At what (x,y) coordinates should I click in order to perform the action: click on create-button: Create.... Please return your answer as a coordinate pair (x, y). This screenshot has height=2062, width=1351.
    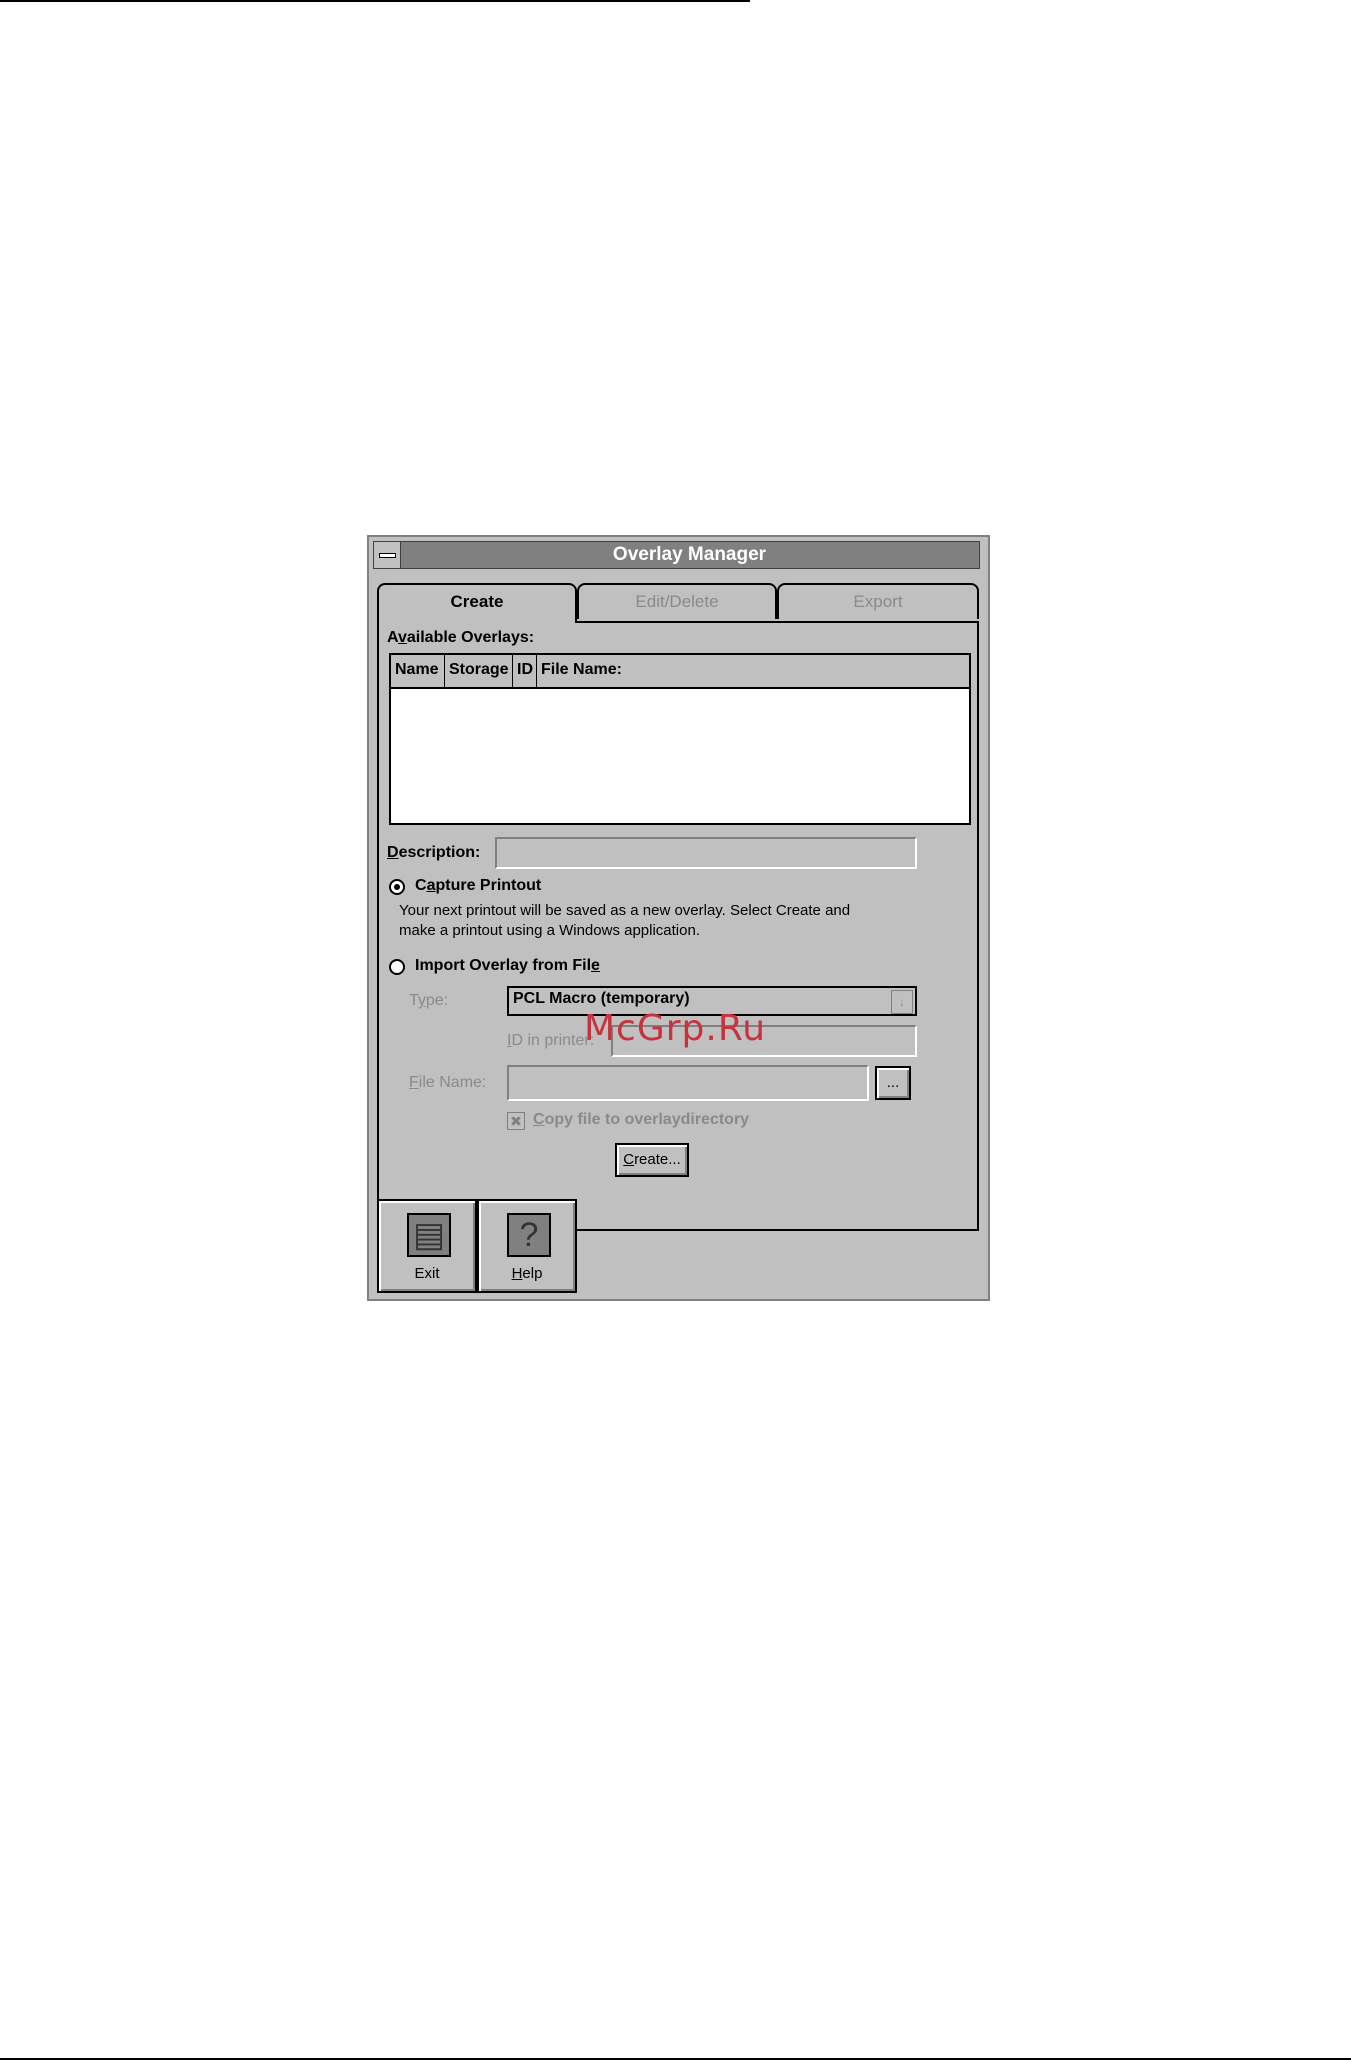
    Looking at the image, I should click on (652, 1160).